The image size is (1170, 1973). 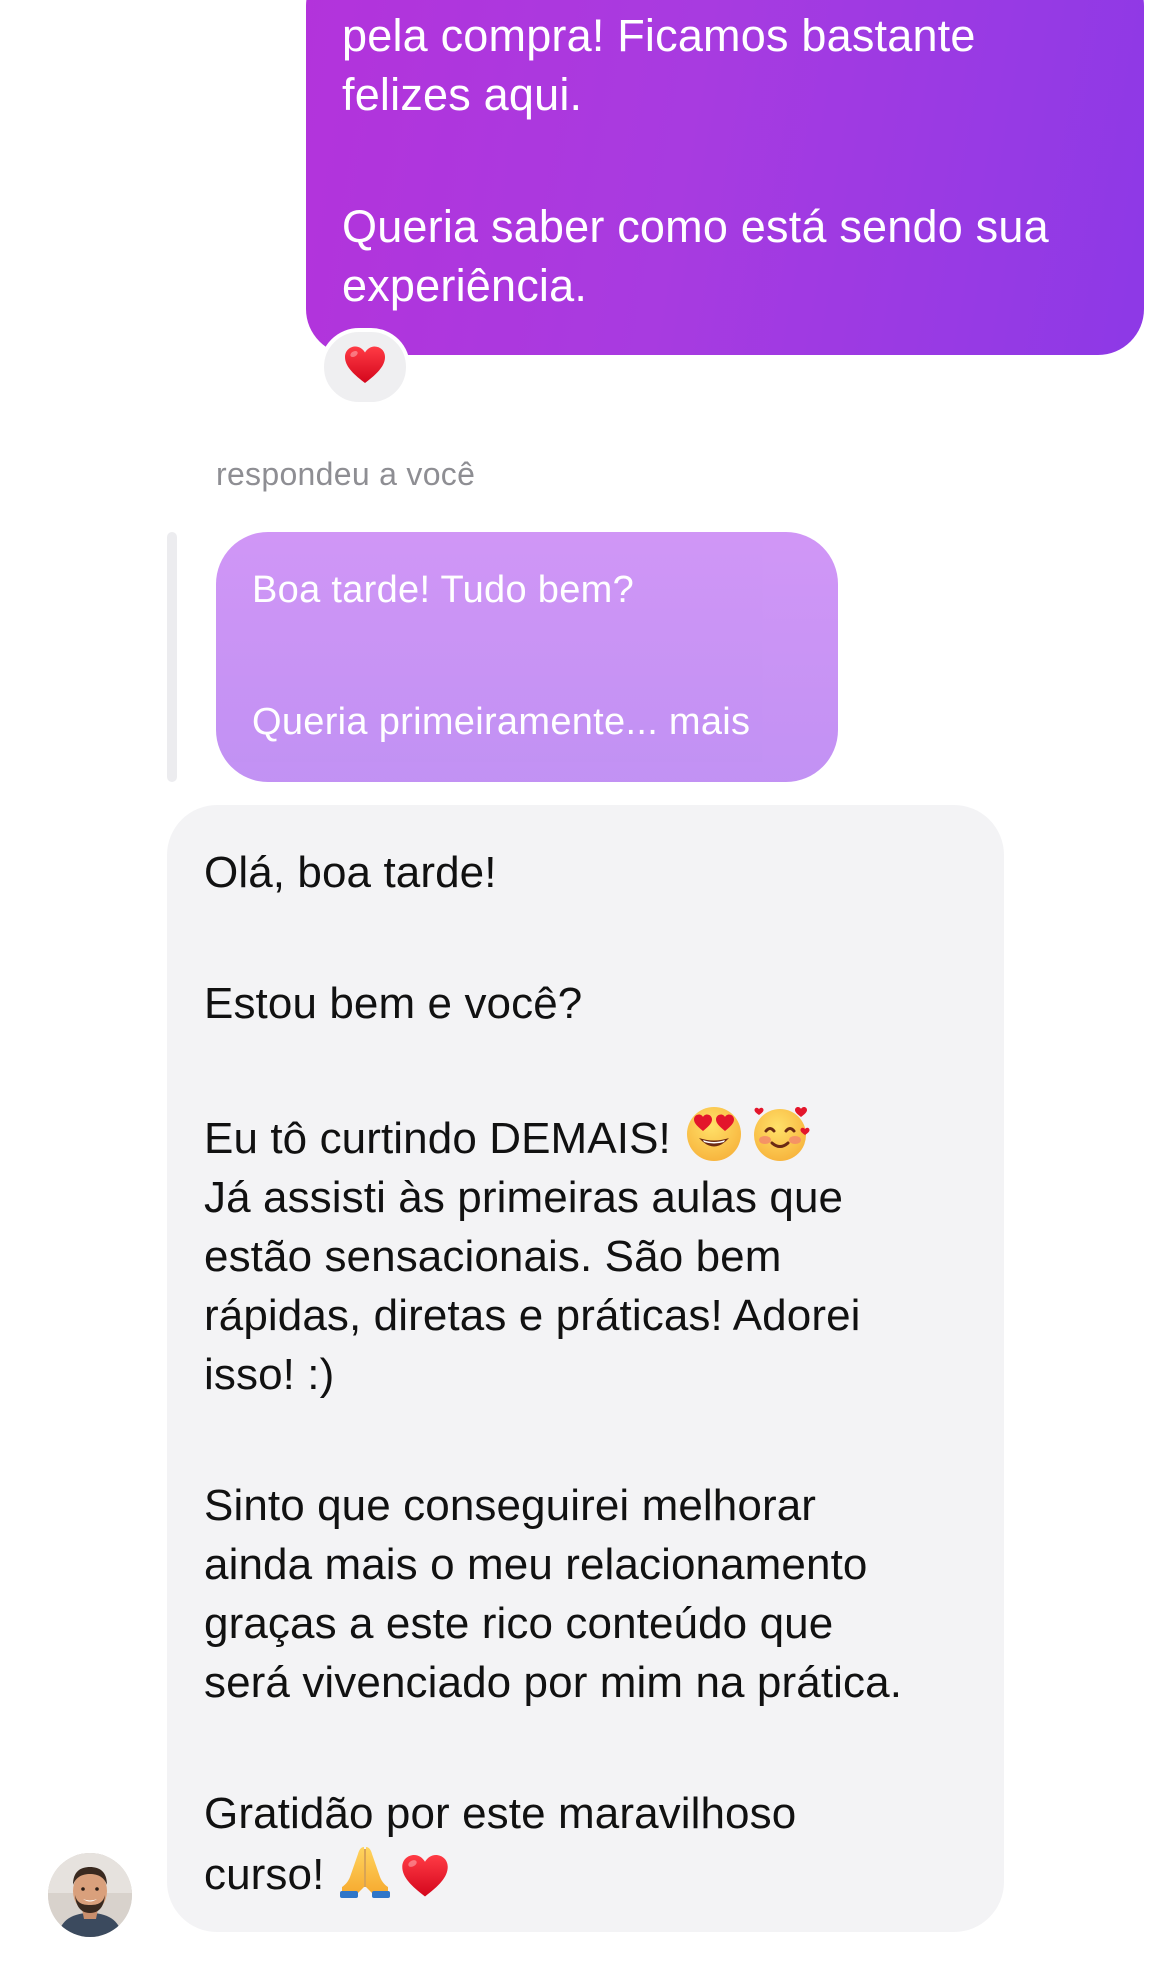 I want to click on reply-label: respondeu a você, so click(x=346, y=474).